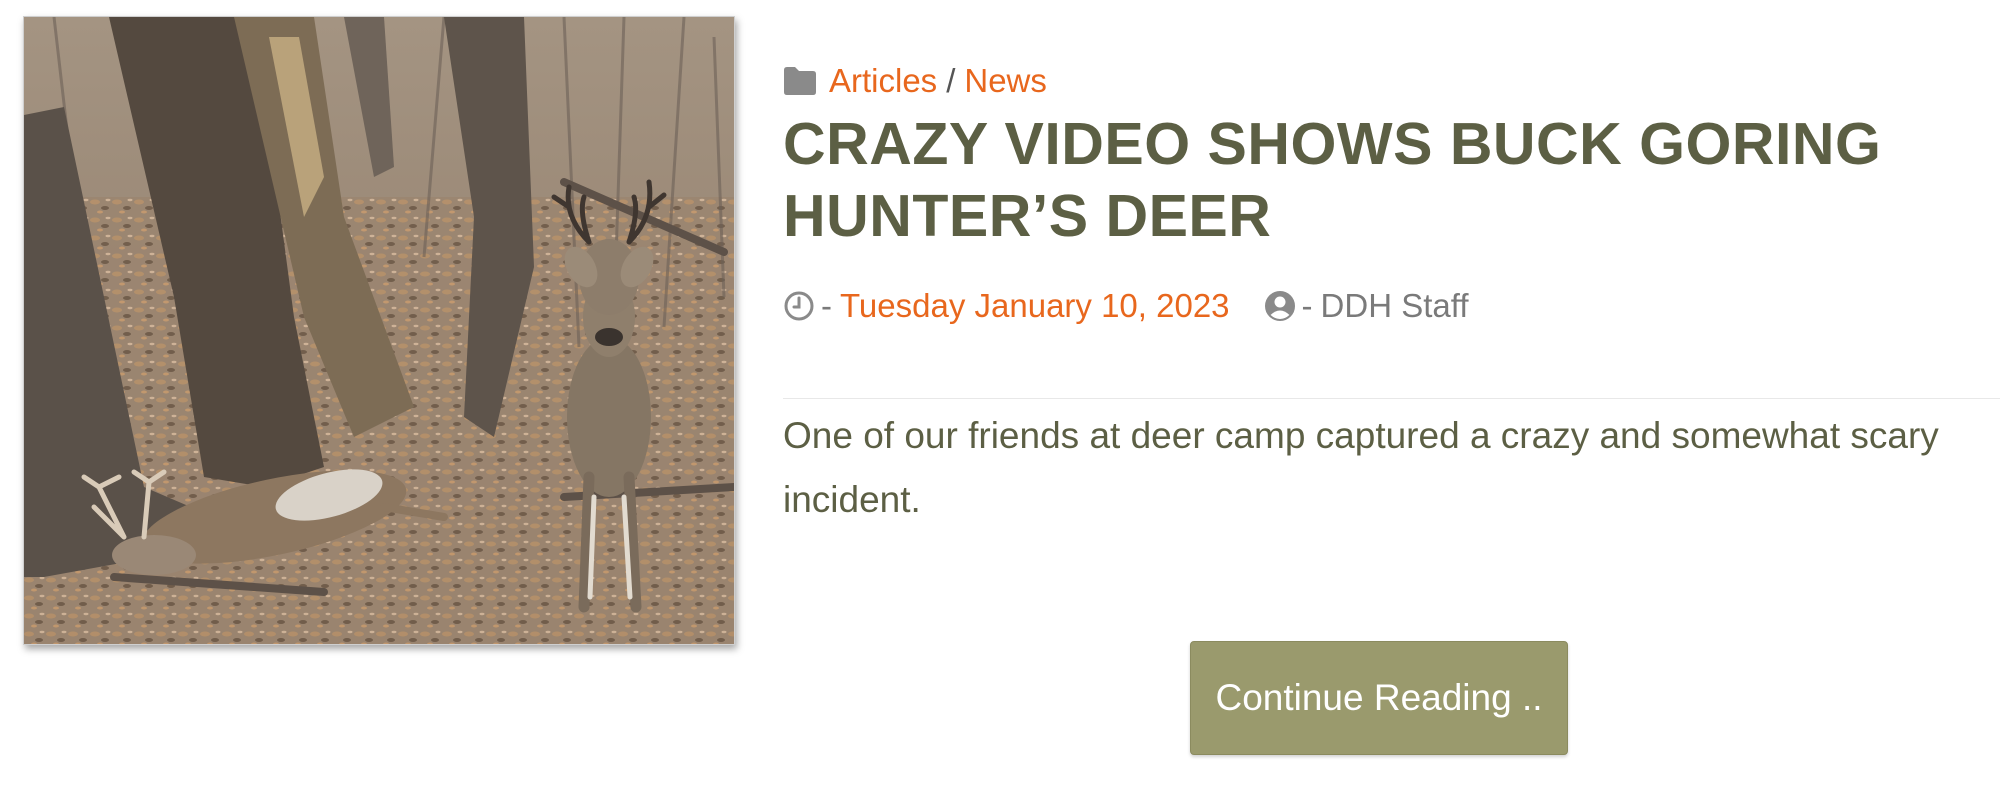 This screenshot has height=802, width=2000. Describe the element at coordinates (1035, 306) in the screenshot. I see `post-date-link: Tuesday January 10, 2023` at that location.